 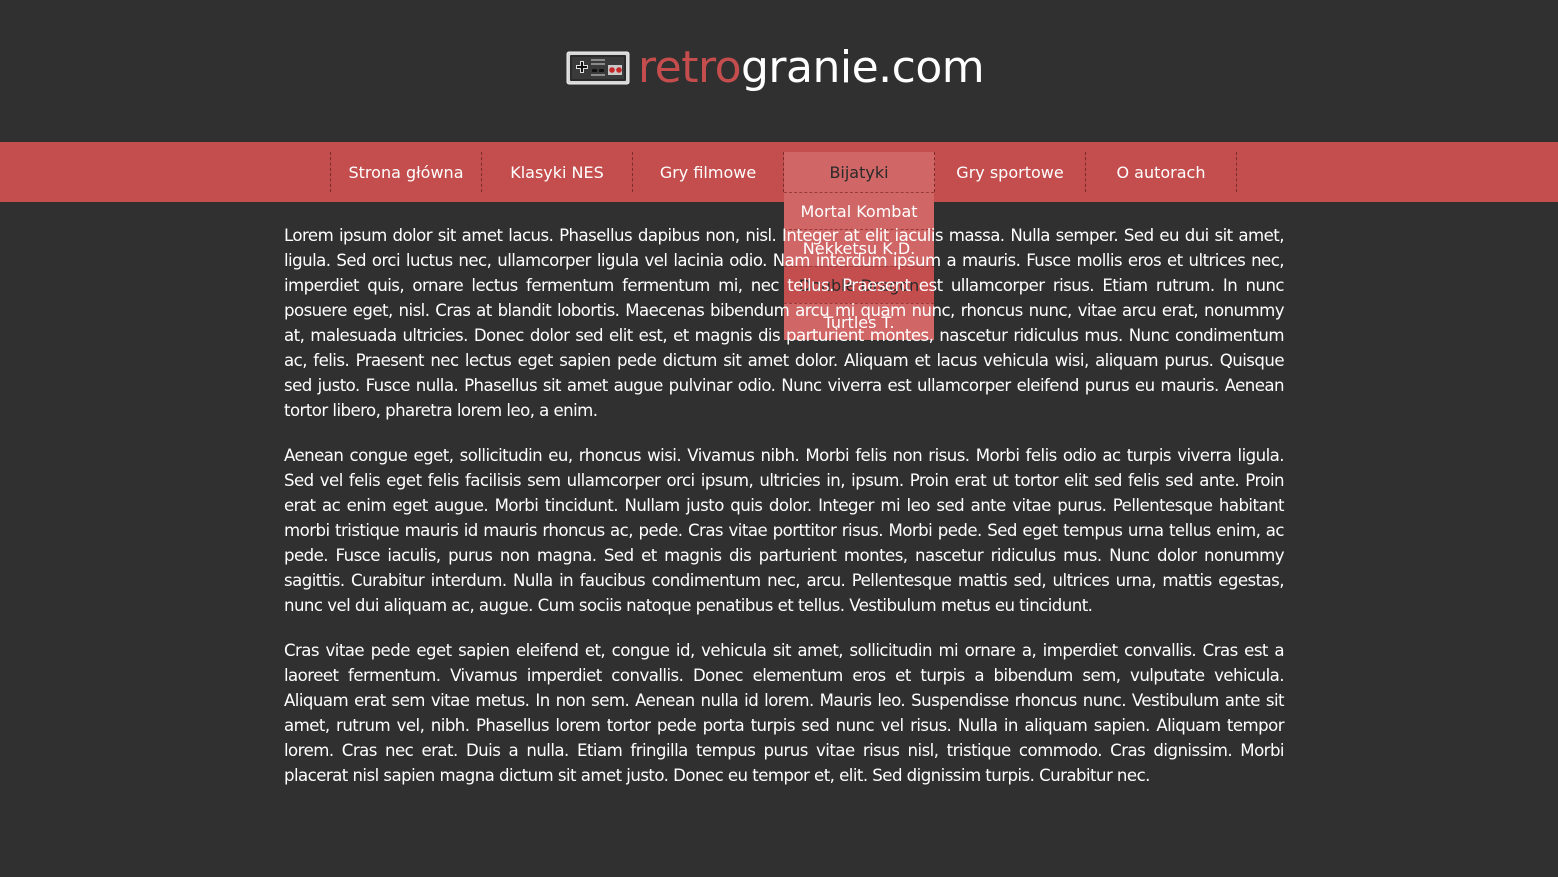 What do you see at coordinates (708, 172) in the screenshot?
I see `nav-item-gry-filmowe: Gry filmowe` at bounding box center [708, 172].